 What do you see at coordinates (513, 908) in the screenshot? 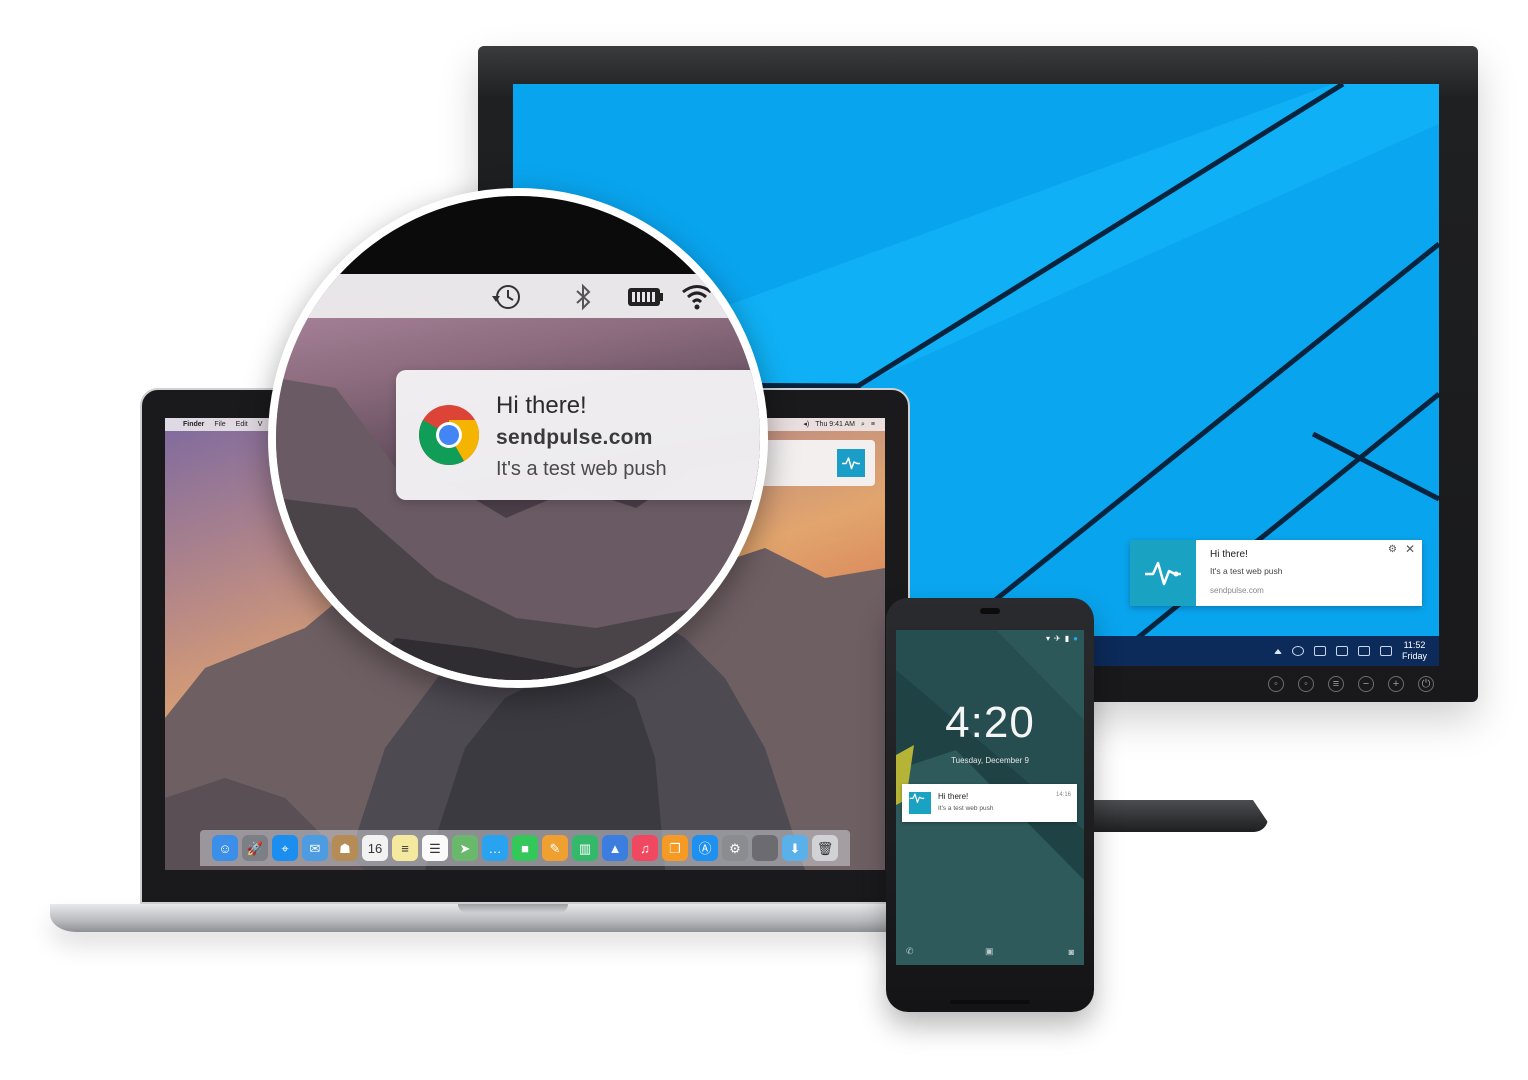
I see `laptop-notch` at bounding box center [513, 908].